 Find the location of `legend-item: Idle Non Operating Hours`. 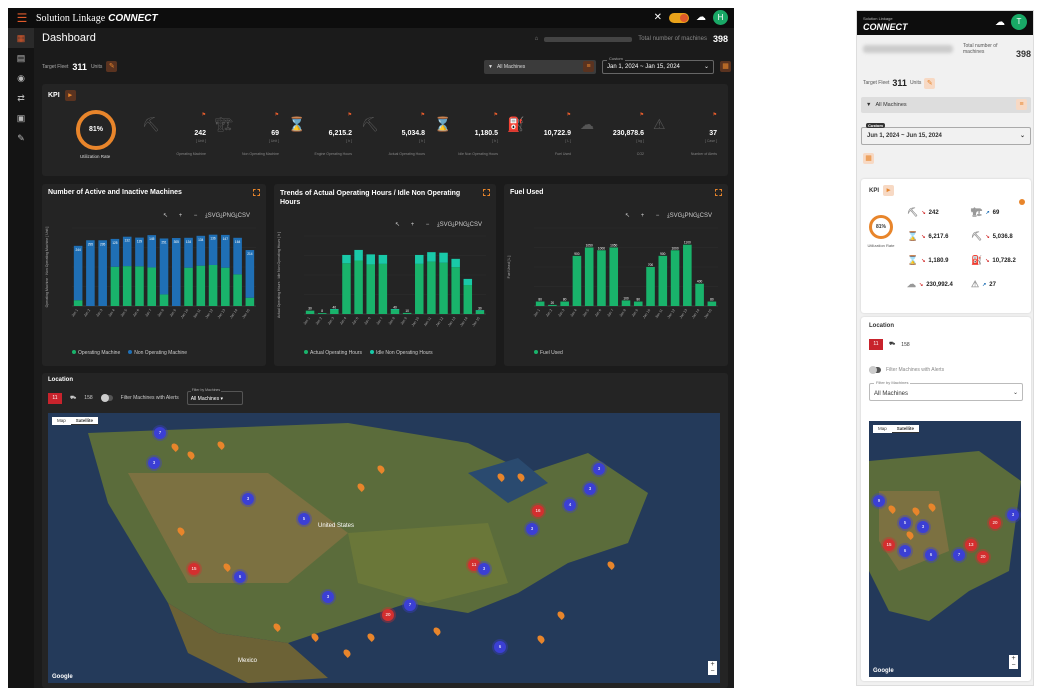

legend-item: Idle Non Operating Hours is located at coordinates (401, 353).